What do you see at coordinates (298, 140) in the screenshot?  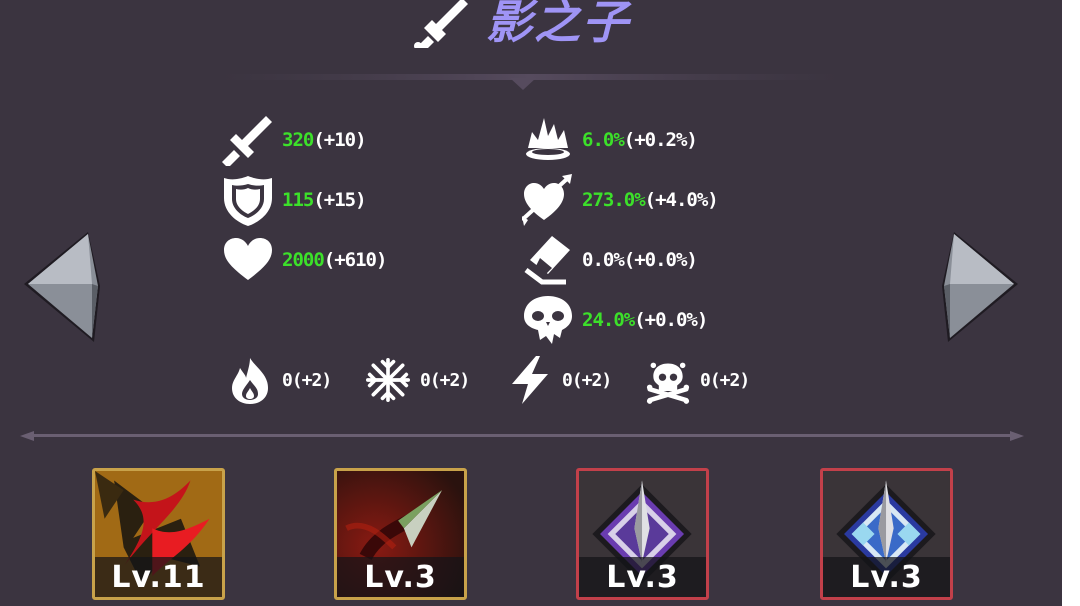 I see `stat-attack-value: 320` at bounding box center [298, 140].